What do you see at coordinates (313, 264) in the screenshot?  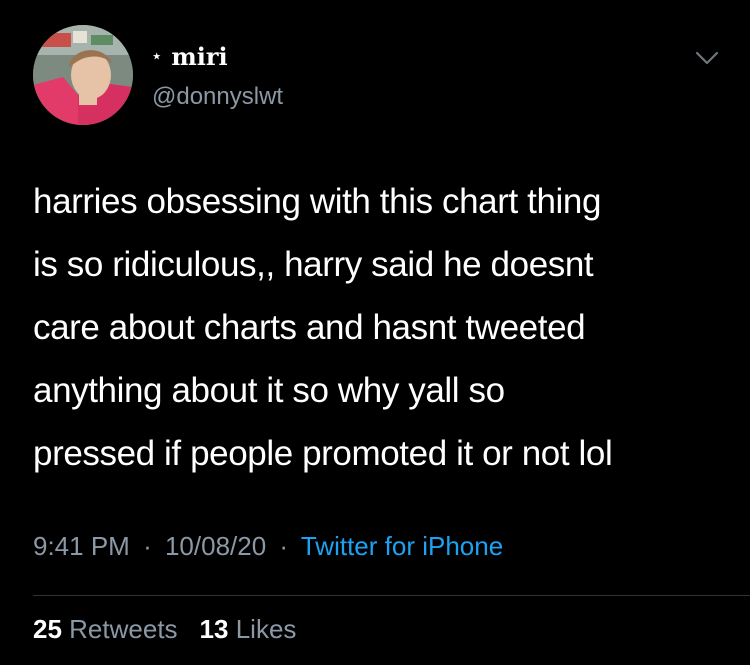 I see `tweet-text-line: is so ridiculous,, harry said he doesnt` at bounding box center [313, 264].